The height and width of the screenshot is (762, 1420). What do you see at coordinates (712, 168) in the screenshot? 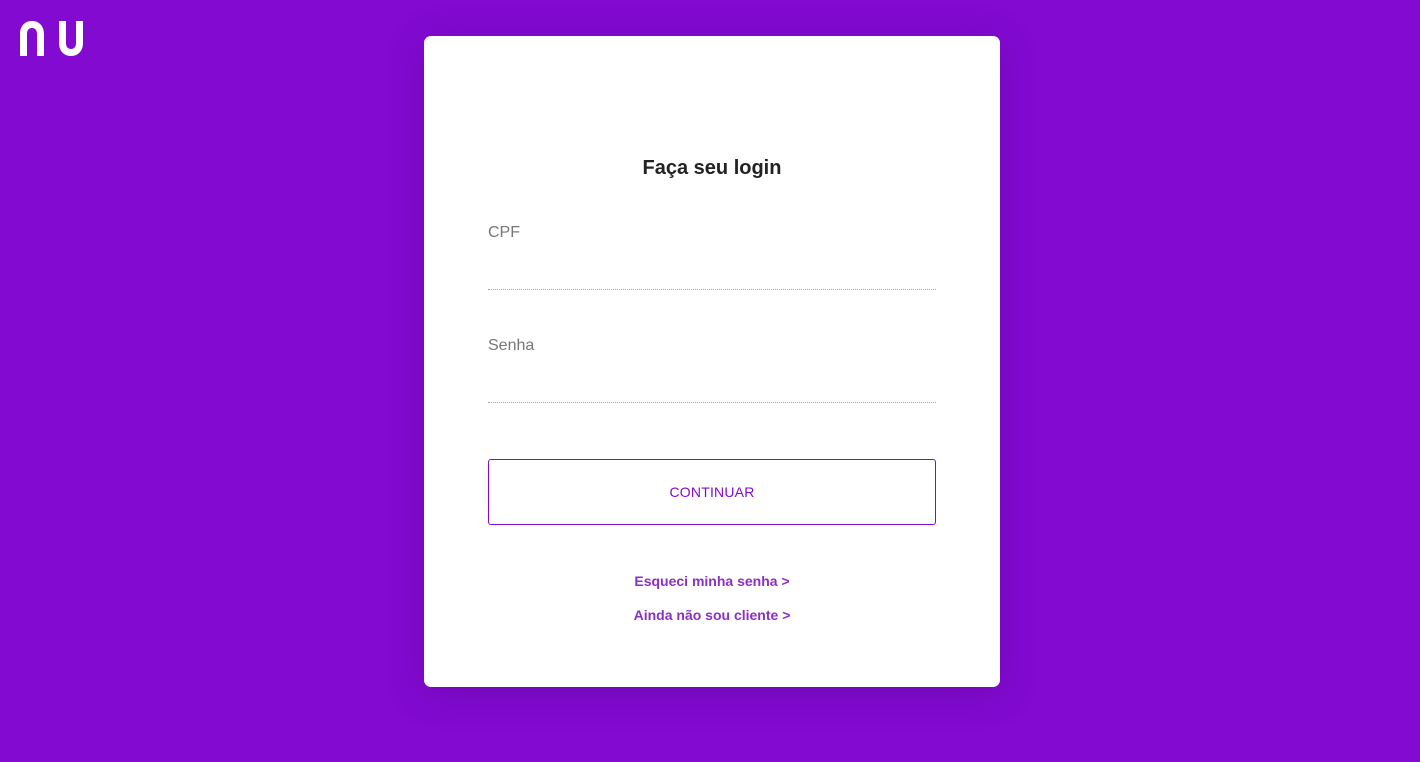
I see `page-title: Faça seu login` at bounding box center [712, 168].